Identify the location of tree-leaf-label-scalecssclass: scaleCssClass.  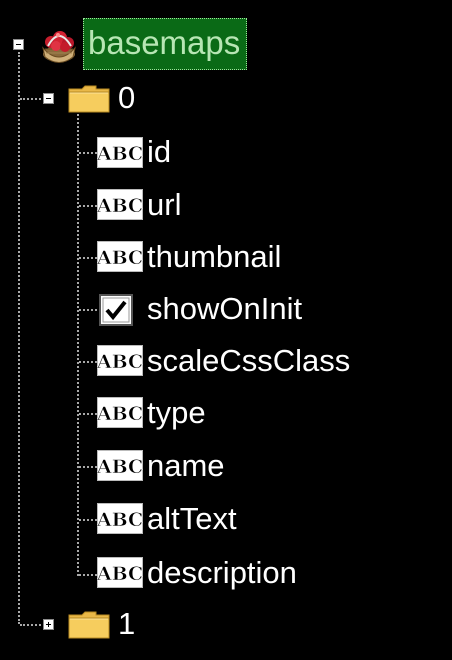
(248, 361).